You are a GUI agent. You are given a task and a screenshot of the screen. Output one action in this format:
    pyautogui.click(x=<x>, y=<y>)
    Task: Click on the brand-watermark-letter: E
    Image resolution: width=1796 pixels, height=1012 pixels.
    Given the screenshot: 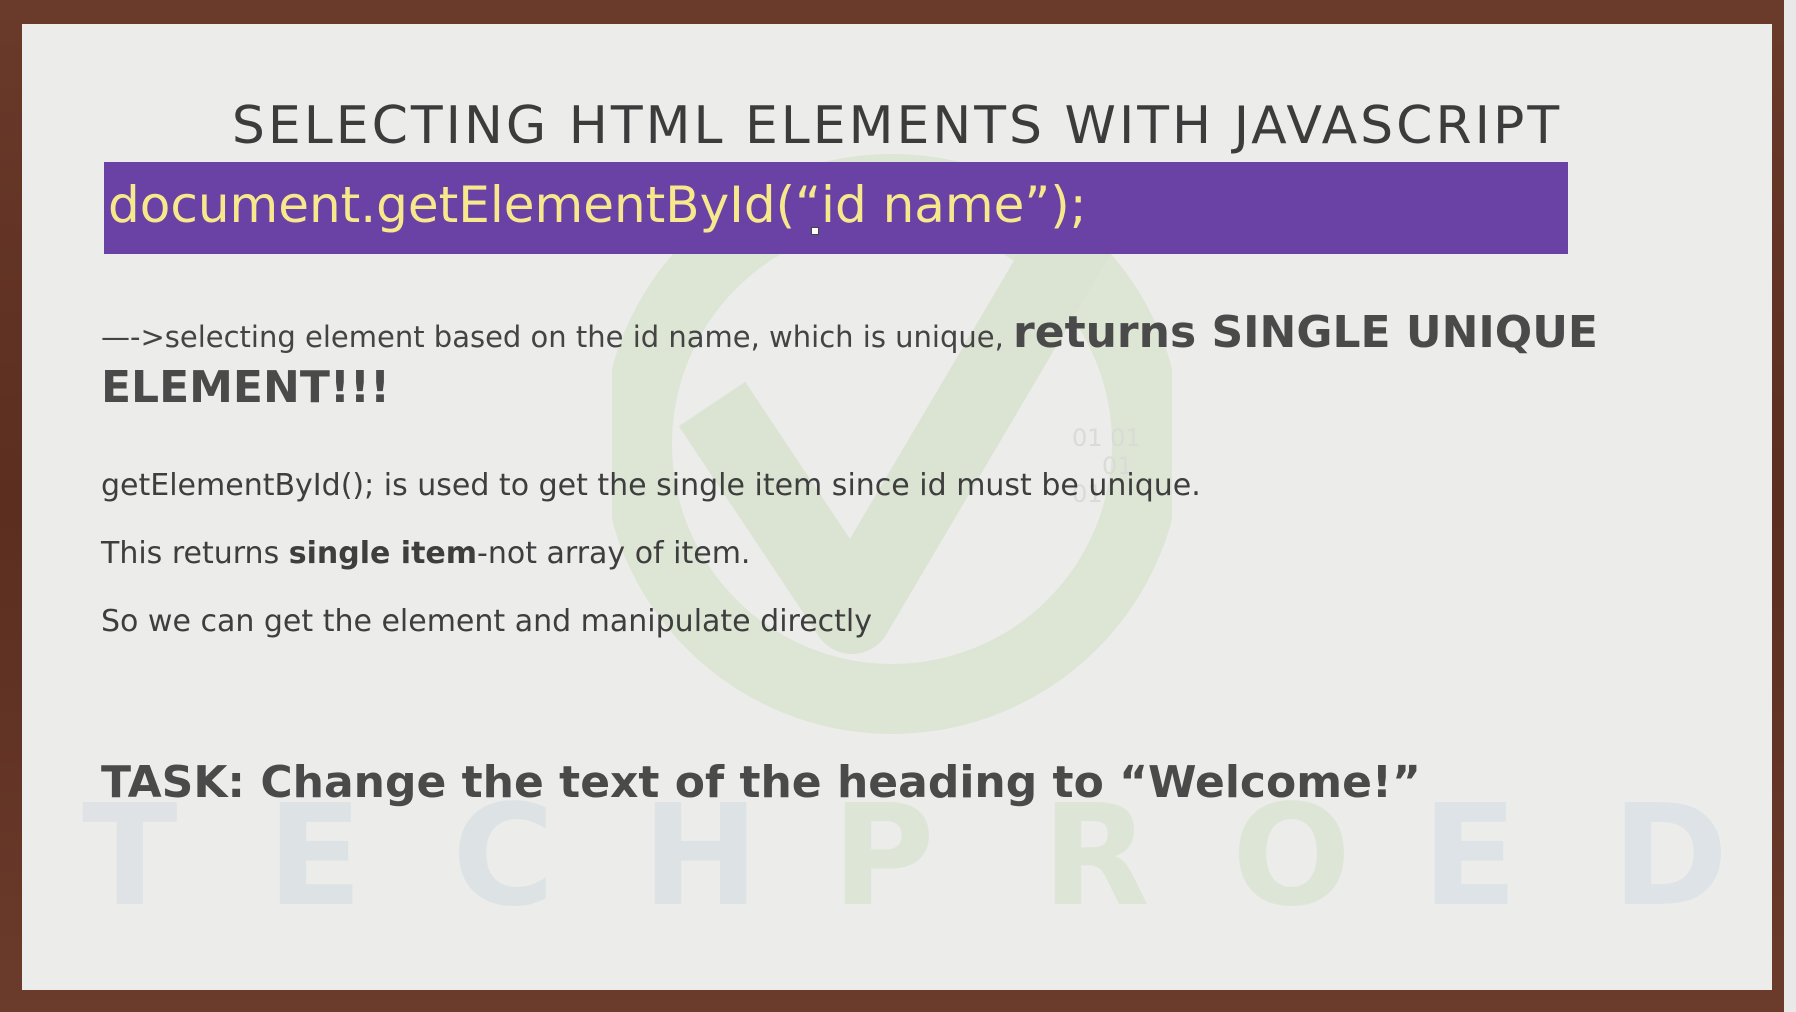 What is the action you would take?
    pyautogui.click(x=1470, y=849)
    